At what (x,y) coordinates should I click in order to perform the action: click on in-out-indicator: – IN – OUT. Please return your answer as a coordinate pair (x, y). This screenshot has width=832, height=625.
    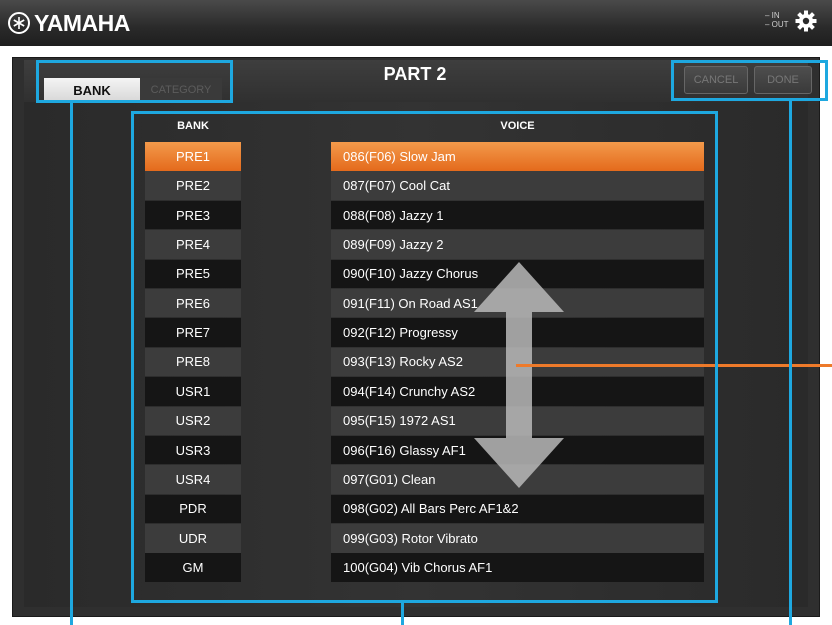
    Looking at the image, I should click on (777, 20).